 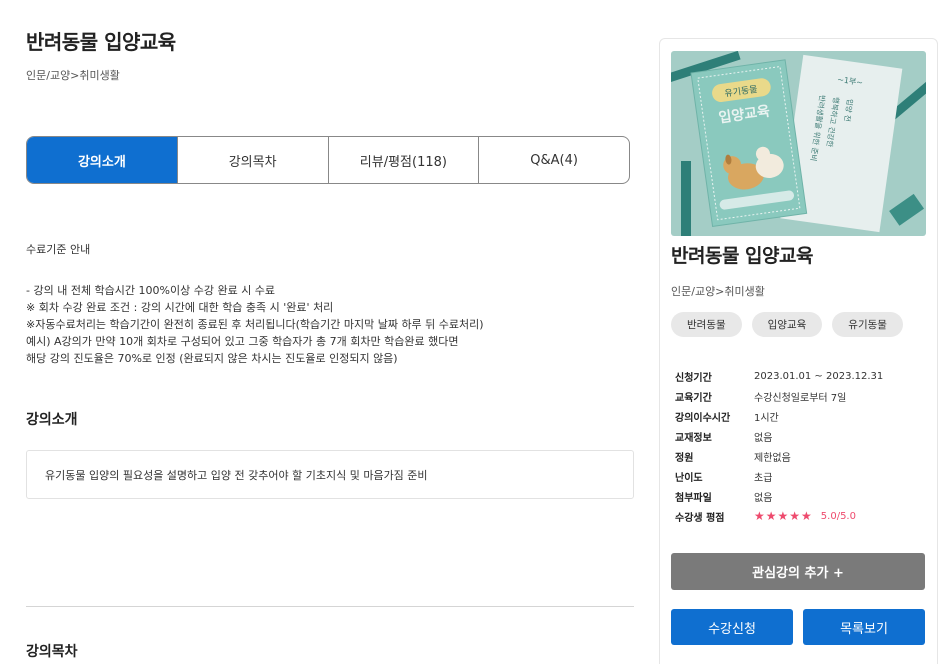 What do you see at coordinates (783, 516) in the screenshot?
I see `star-rating-icon: ★★★★★` at bounding box center [783, 516].